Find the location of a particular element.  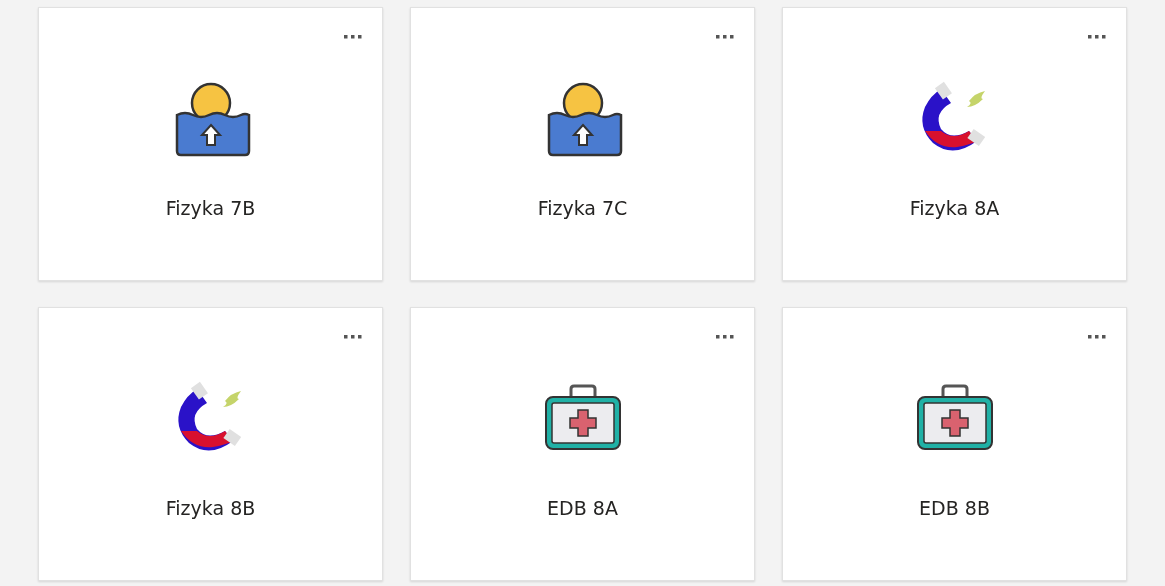

card-title: Fizyka 8A is located at coordinates (954, 208).